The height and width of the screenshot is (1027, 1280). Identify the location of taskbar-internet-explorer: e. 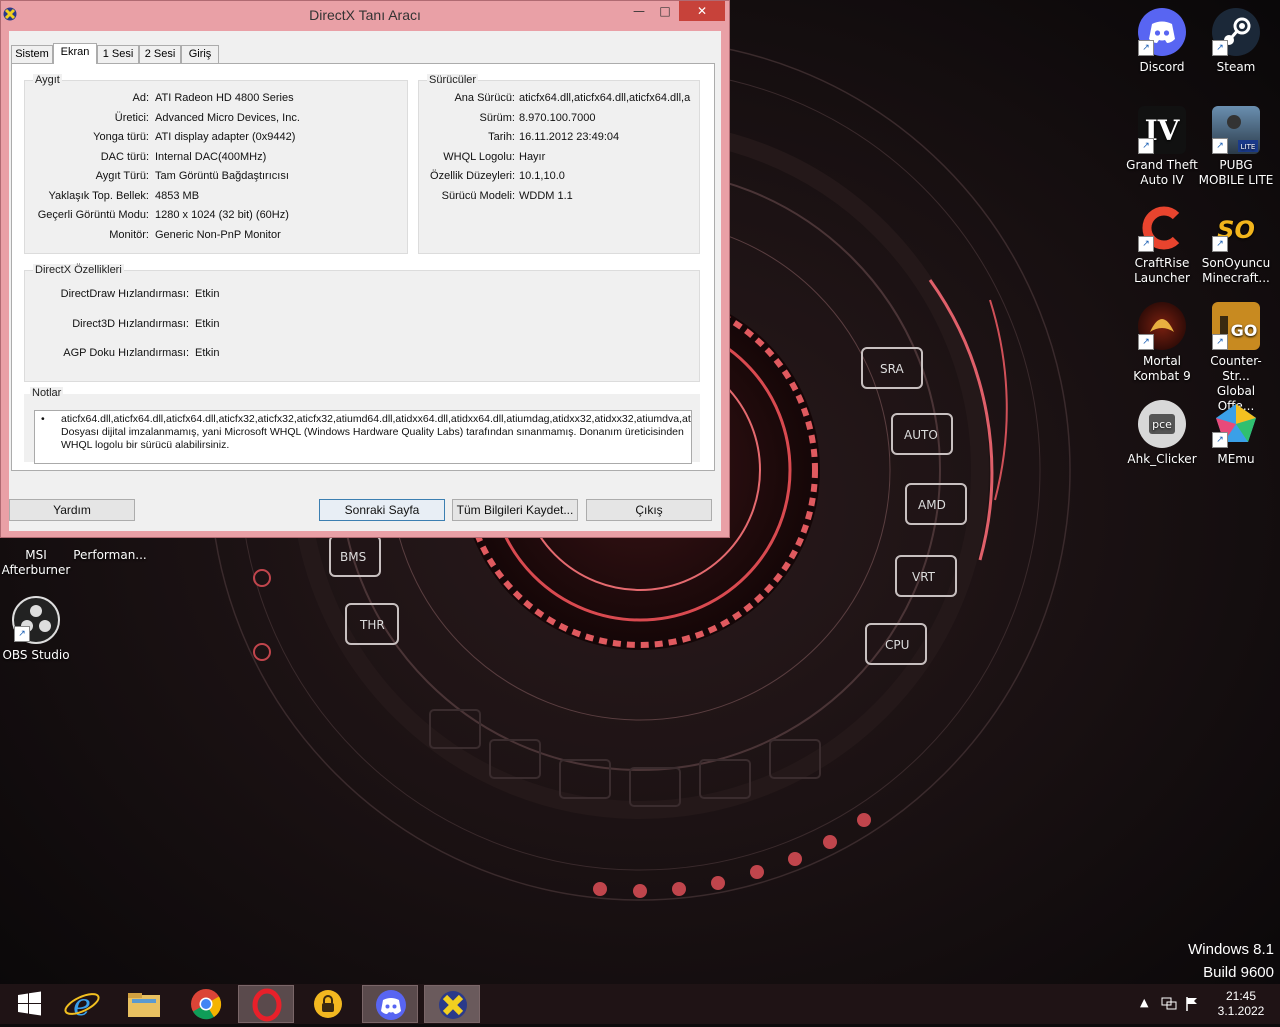
(82, 1004).